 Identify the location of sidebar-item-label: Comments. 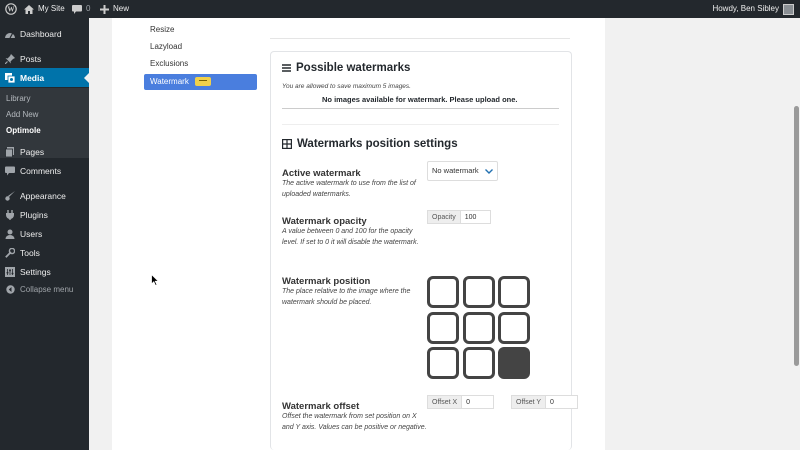
(41, 170).